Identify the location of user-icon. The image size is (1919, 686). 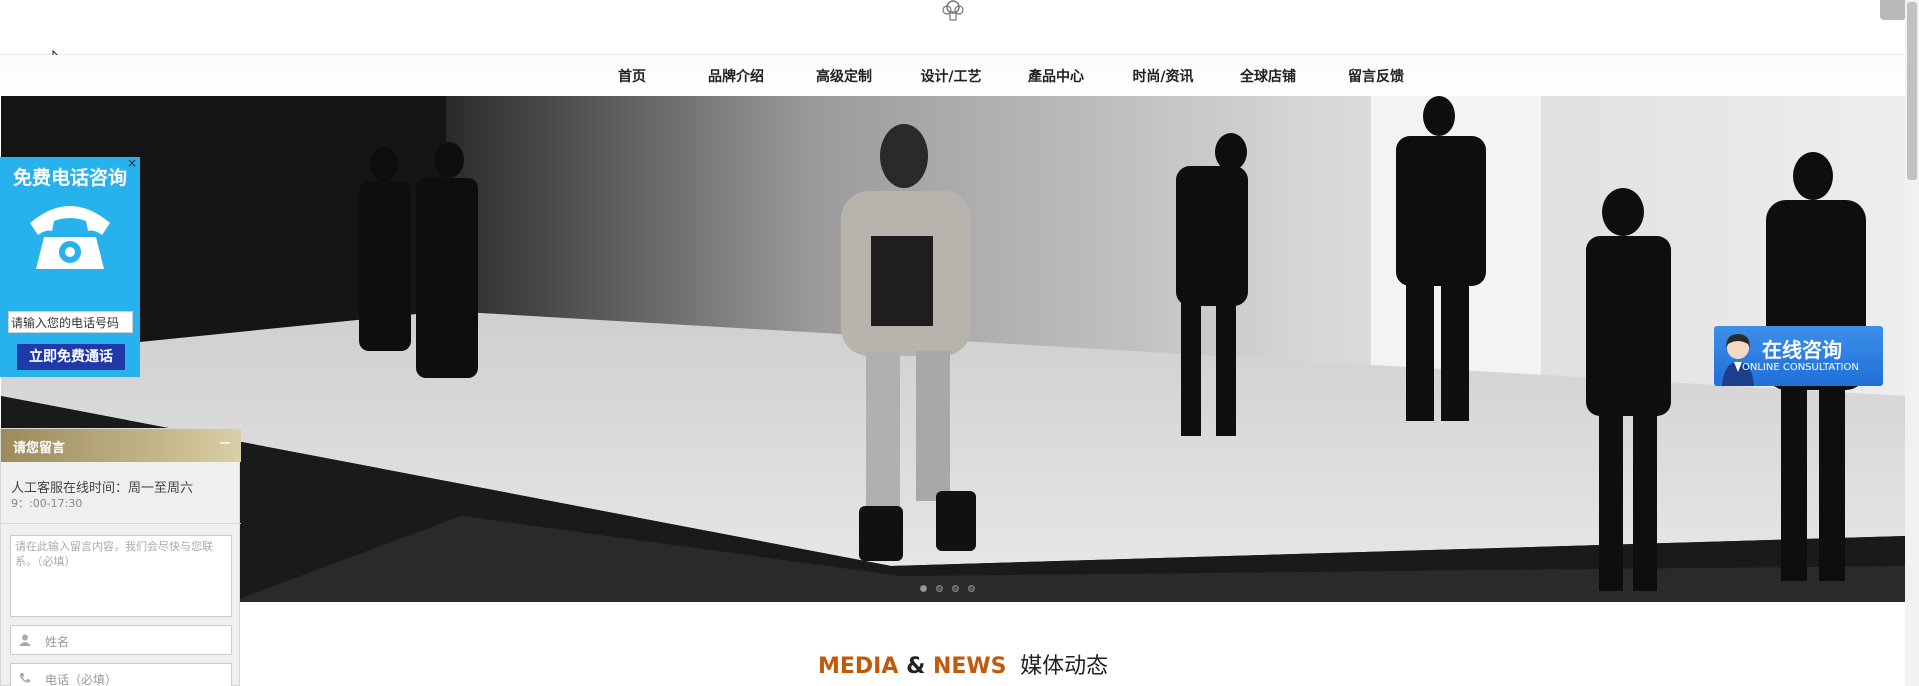
(25, 640).